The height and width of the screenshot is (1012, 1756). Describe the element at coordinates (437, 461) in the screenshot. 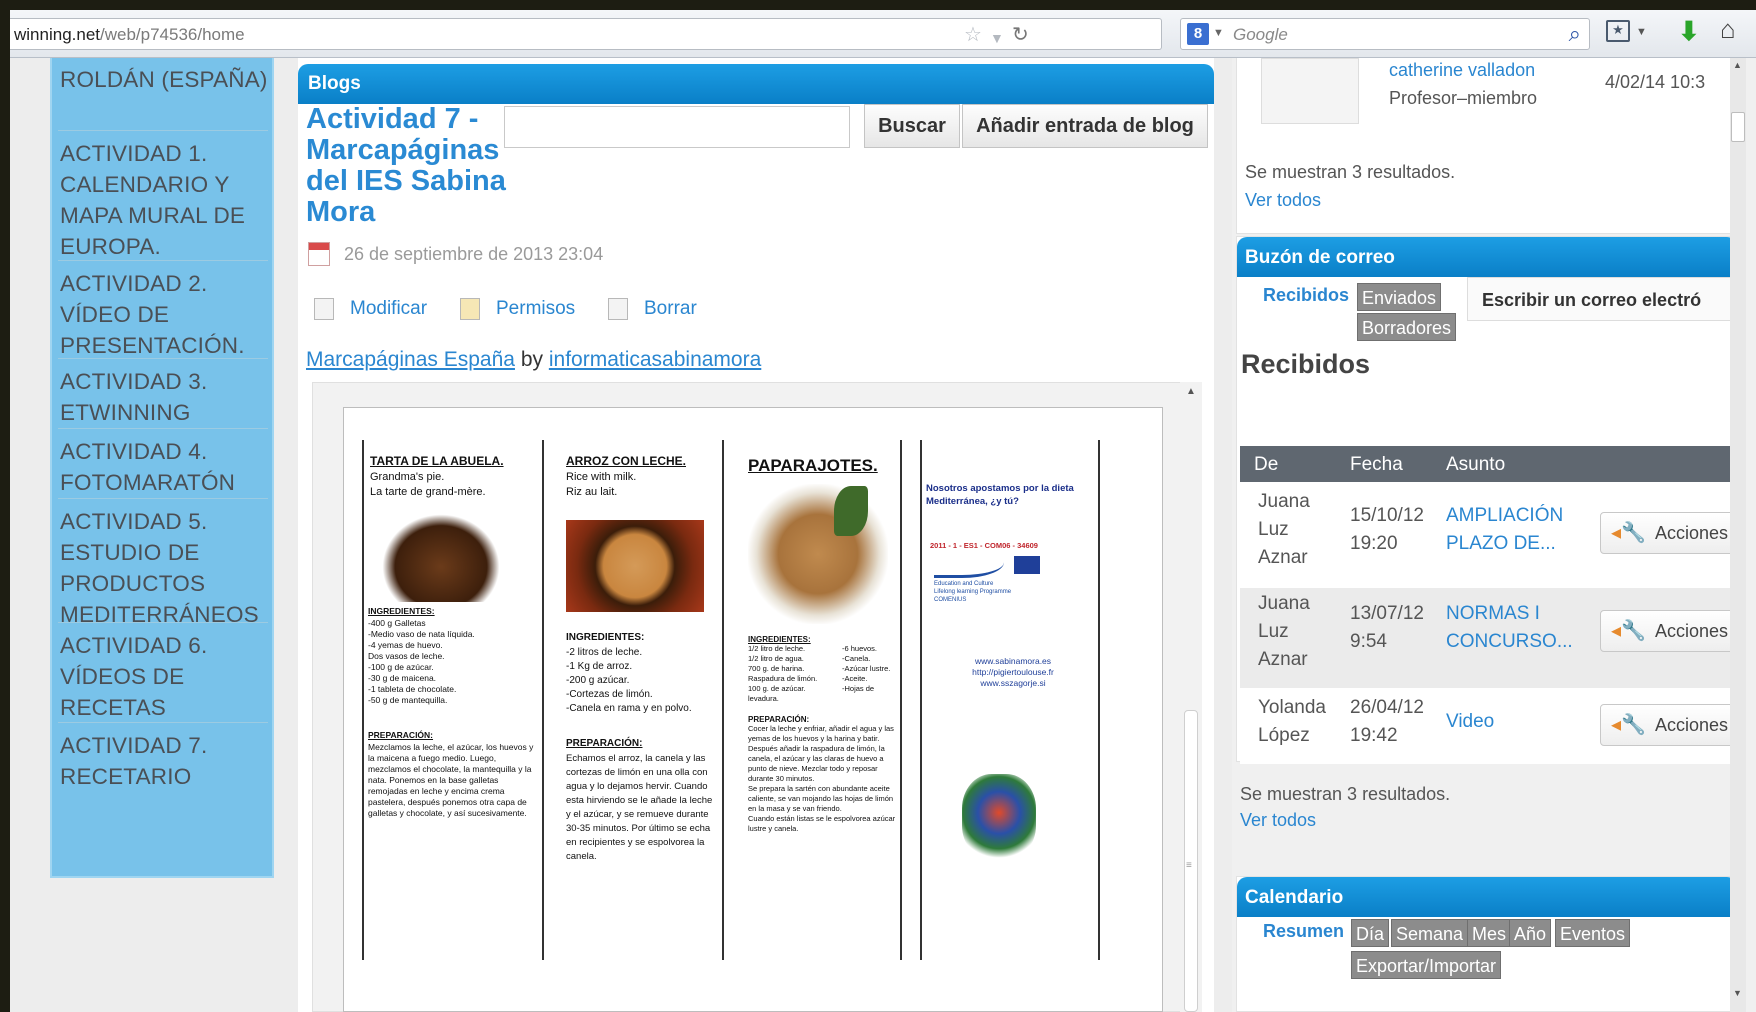

I see `recipe-title: TARTA DE LA ABUELA.` at that location.